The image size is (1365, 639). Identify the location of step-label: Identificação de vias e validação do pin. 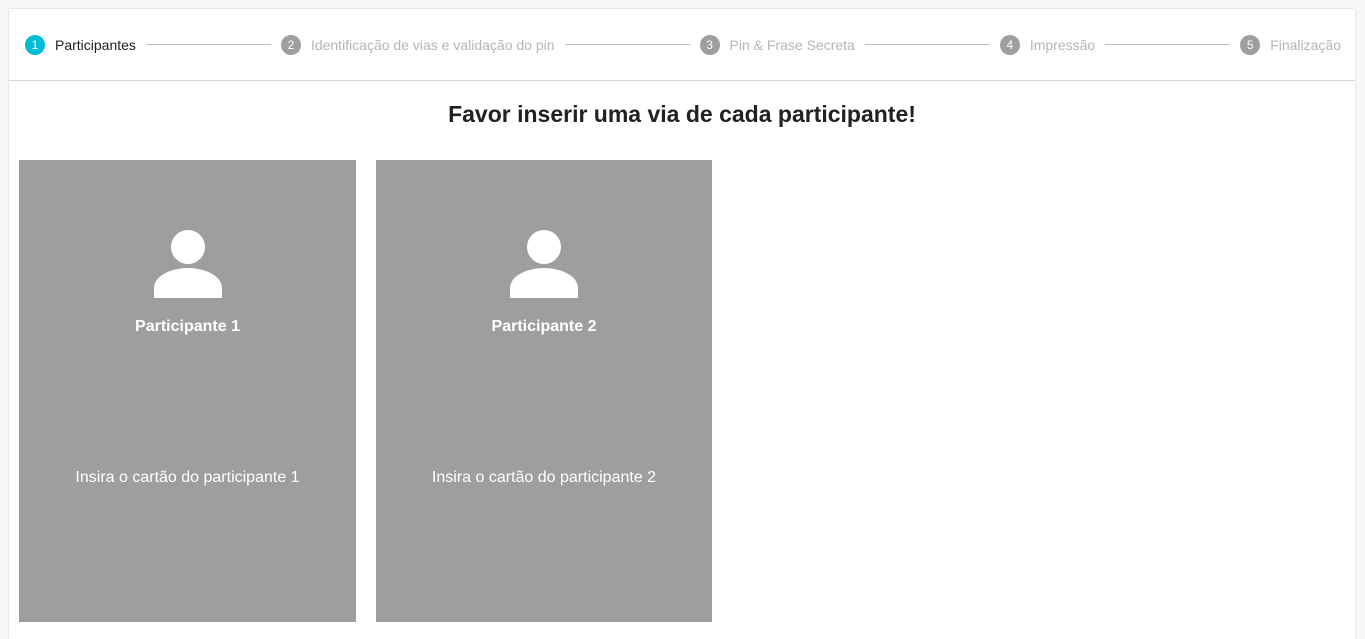
(432, 44).